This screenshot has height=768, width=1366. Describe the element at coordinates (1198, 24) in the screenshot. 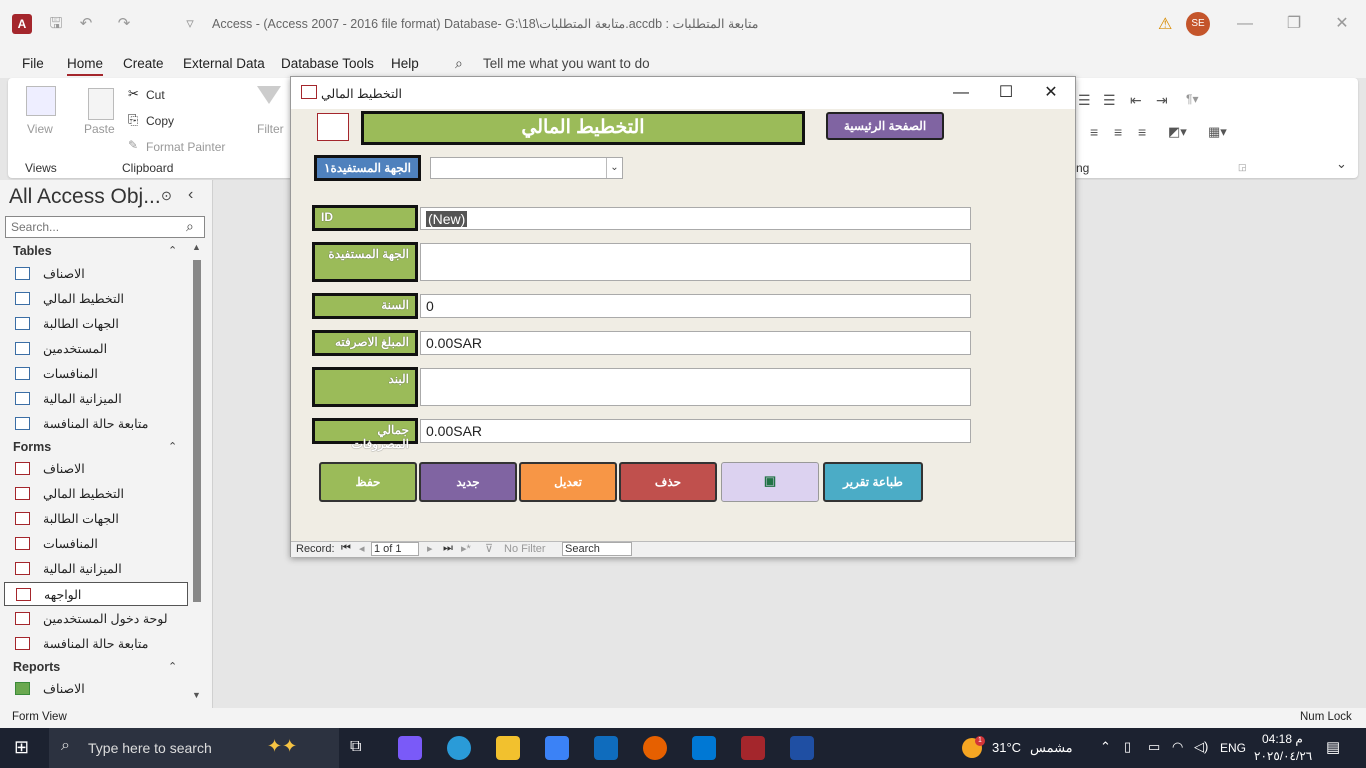

I see `avatar: SE` at that location.